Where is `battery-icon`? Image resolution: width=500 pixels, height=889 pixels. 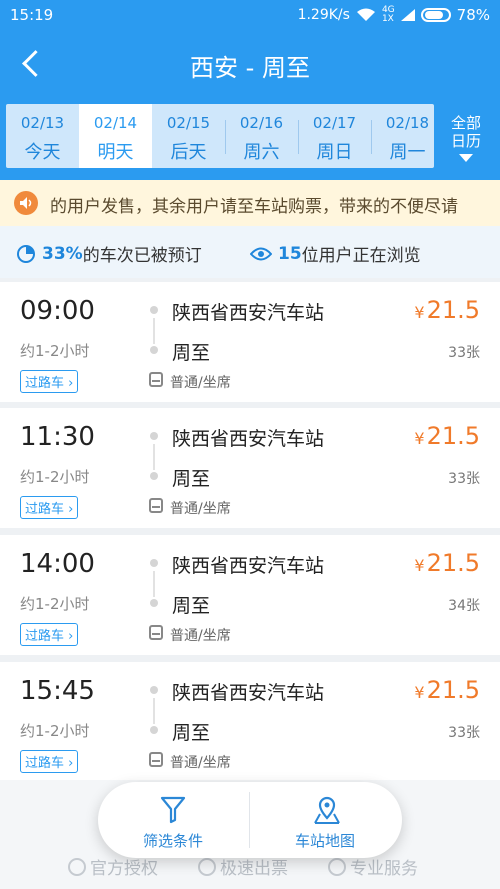
battery-icon is located at coordinates (435, 15).